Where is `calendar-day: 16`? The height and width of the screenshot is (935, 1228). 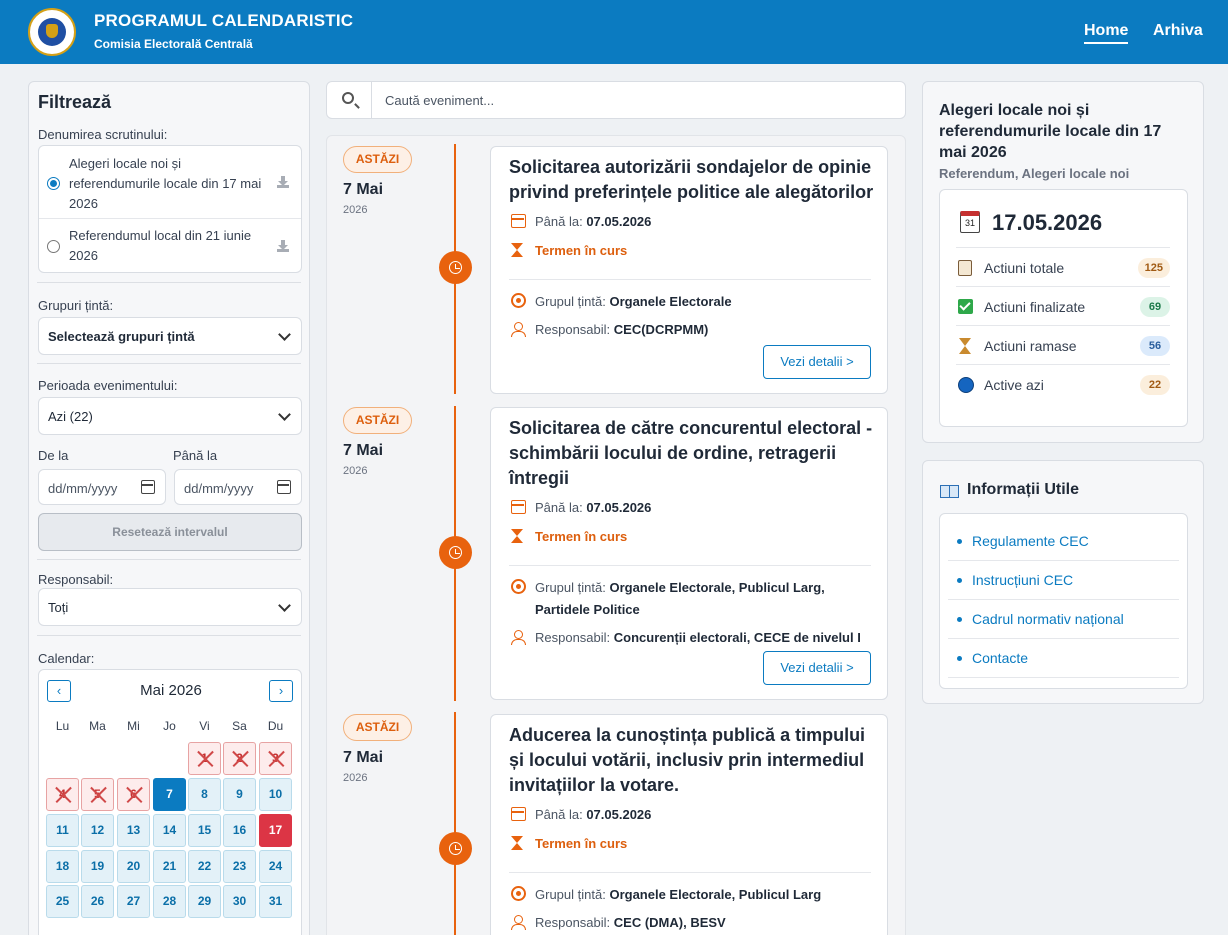
calendar-day: 16 is located at coordinates (239, 830).